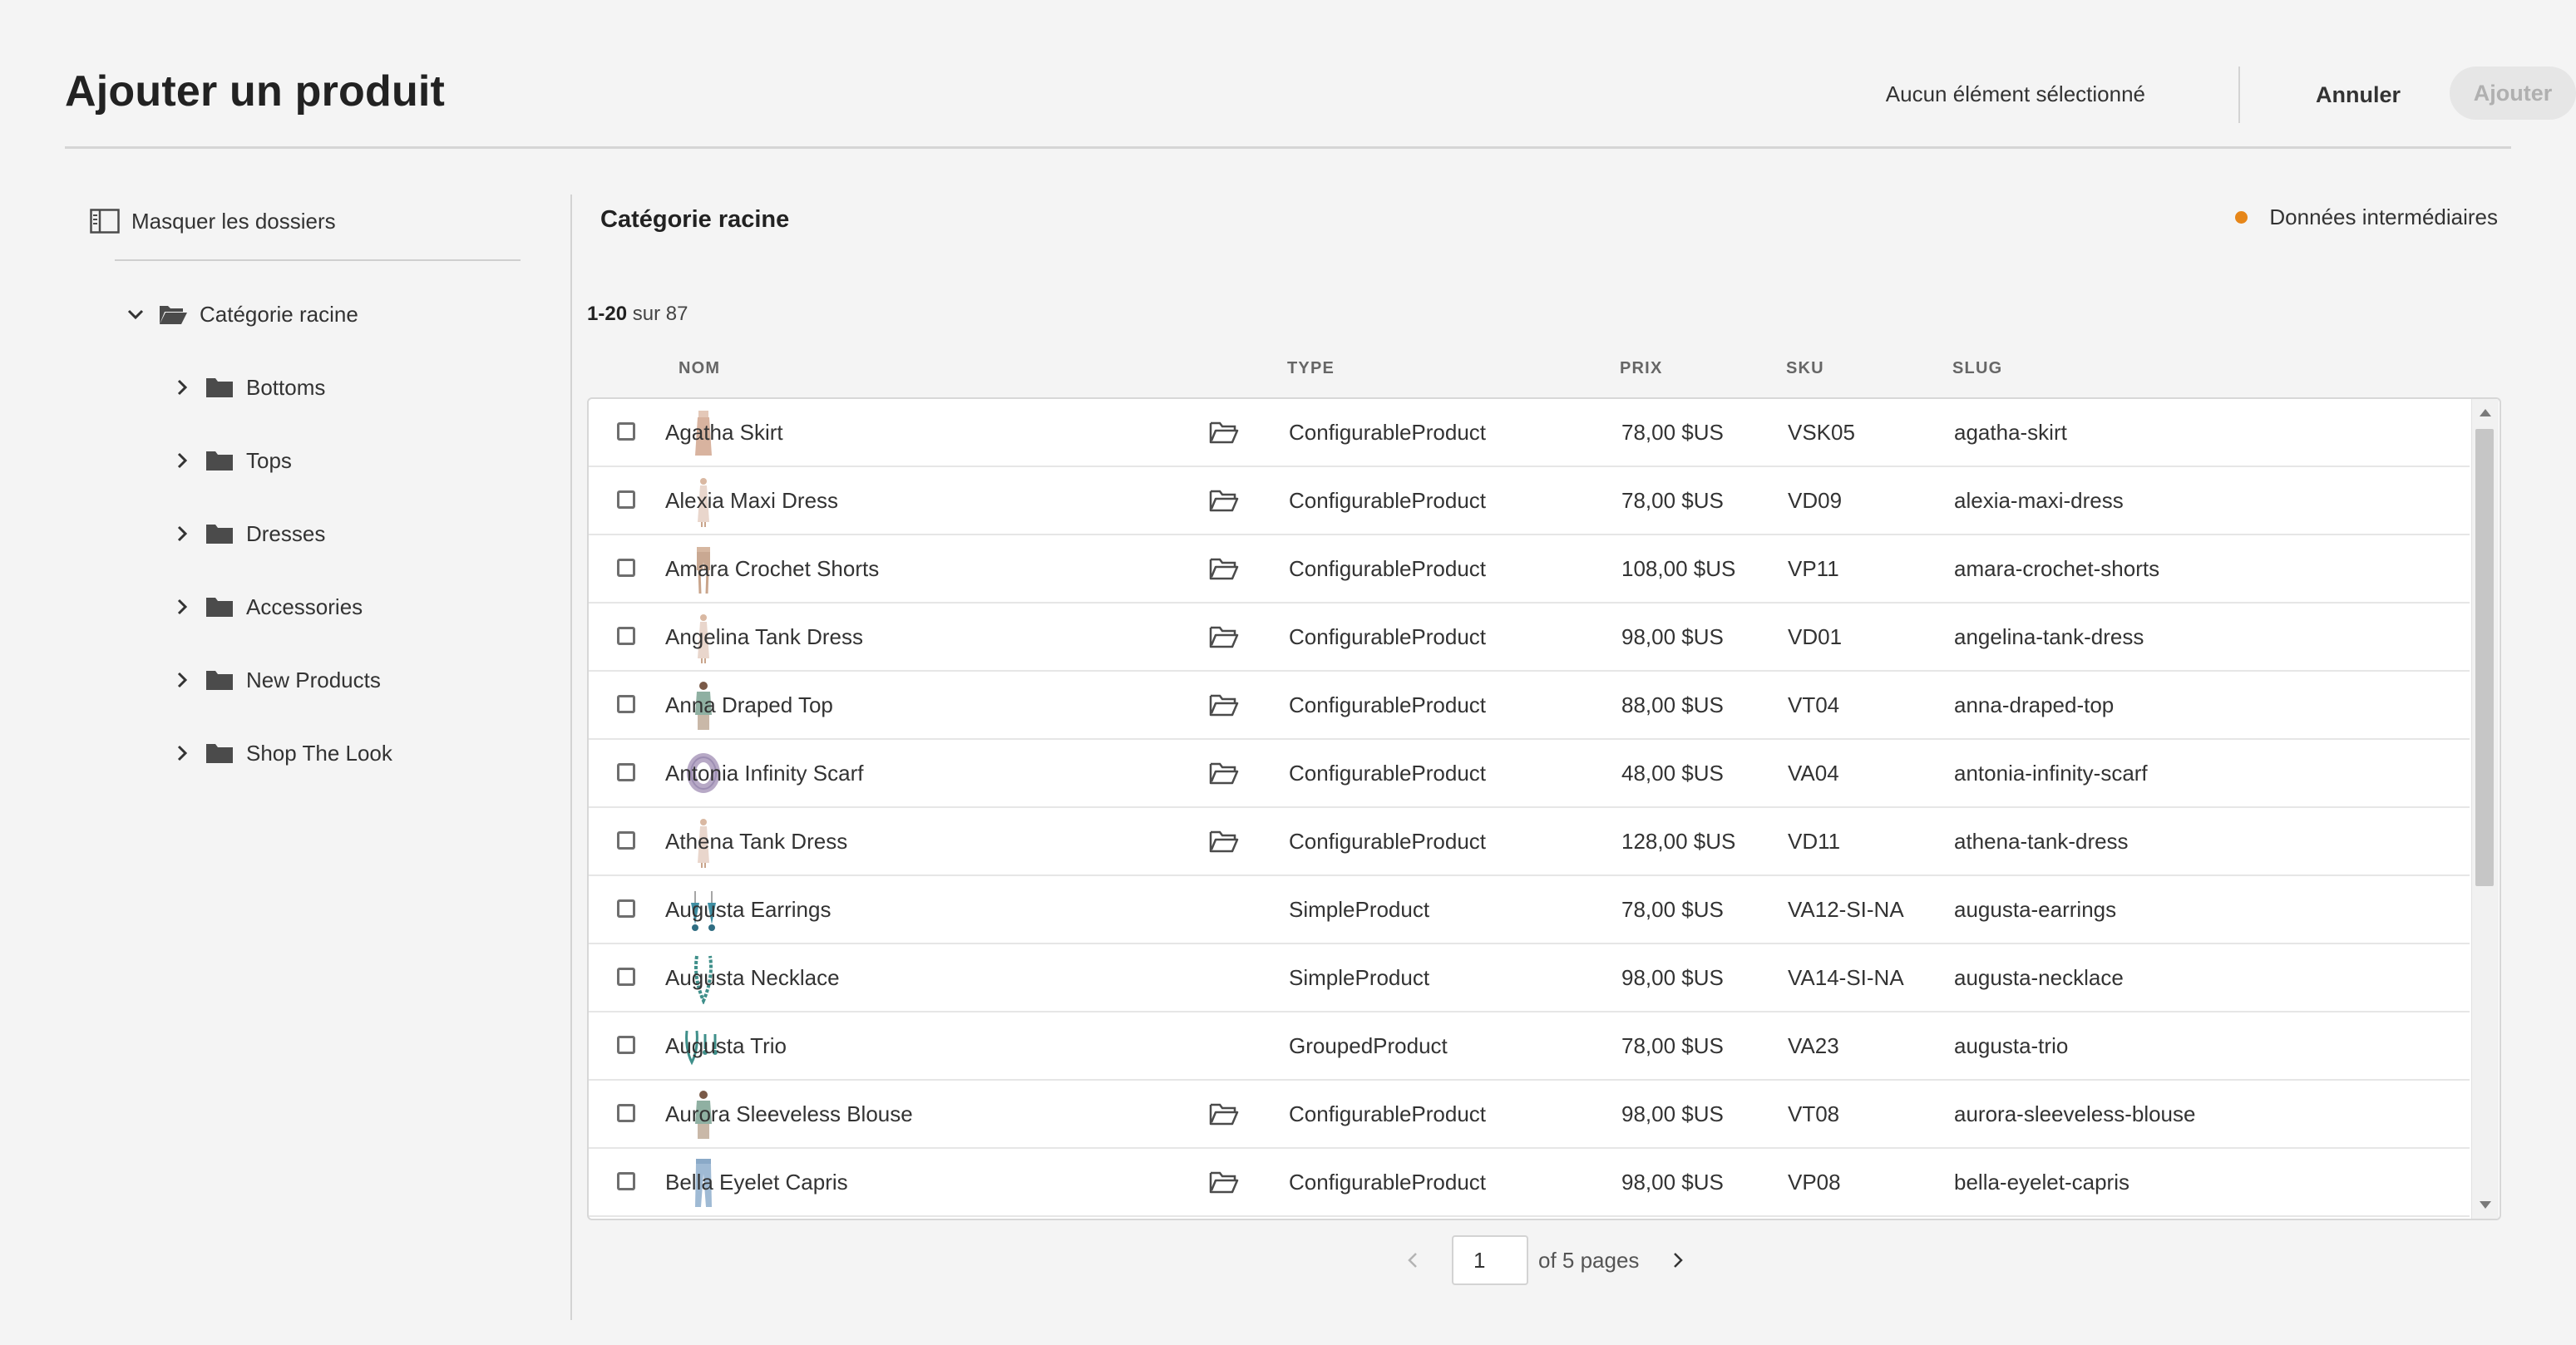  I want to click on product-price: 78,00 $US, so click(1672, 909).